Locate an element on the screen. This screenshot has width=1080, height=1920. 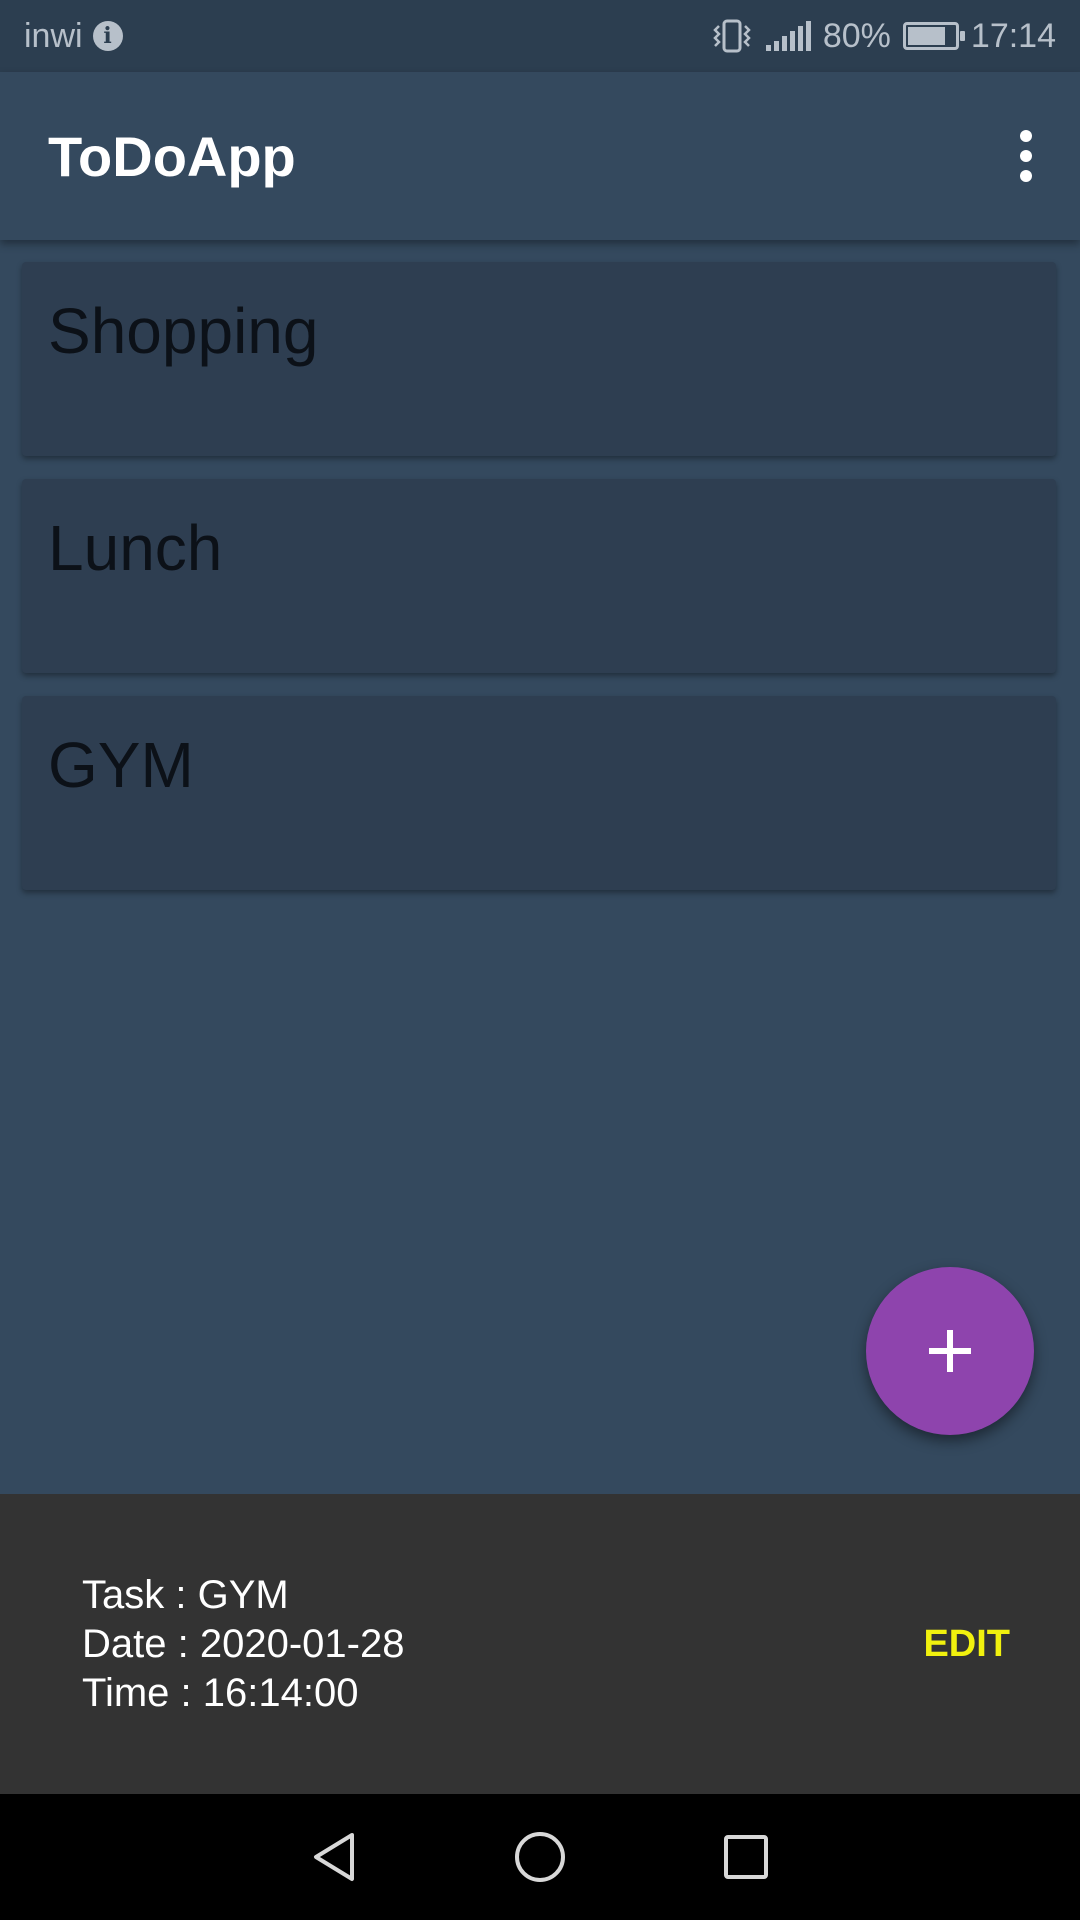
info-icon: i is located at coordinates (107, 36).